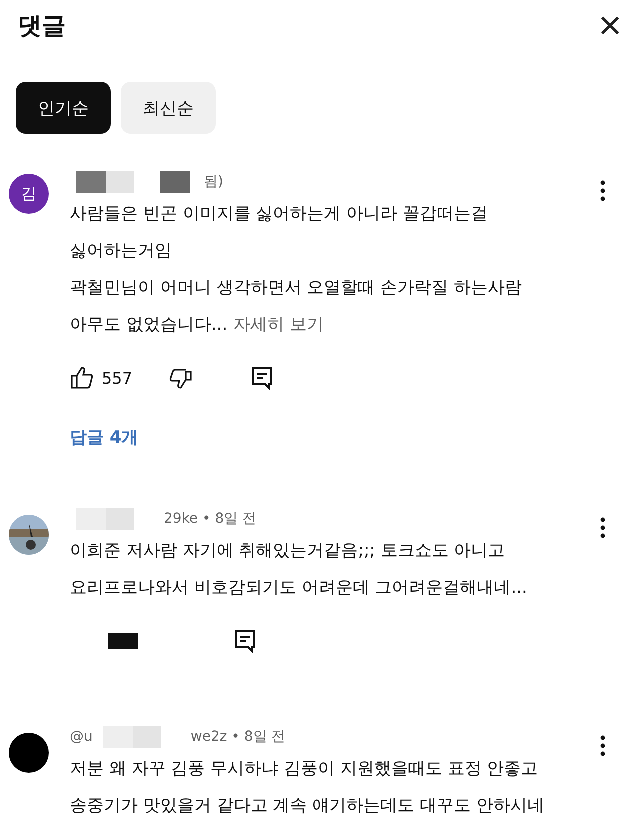  What do you see at coordinates (297, 288) in the screenshot?
I see `comment-text: 곽철민님이 어머니 생각하면서 오열할때 손가락질 하는사람` at bounding box center [297, 288].